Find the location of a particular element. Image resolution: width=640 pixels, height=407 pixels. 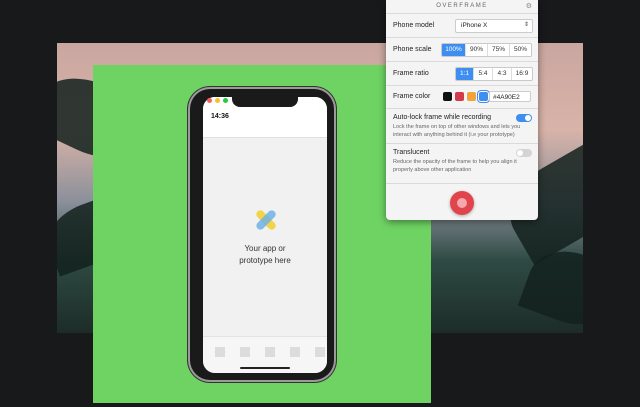

translucent-toggle is located at coordinates (524, 153).